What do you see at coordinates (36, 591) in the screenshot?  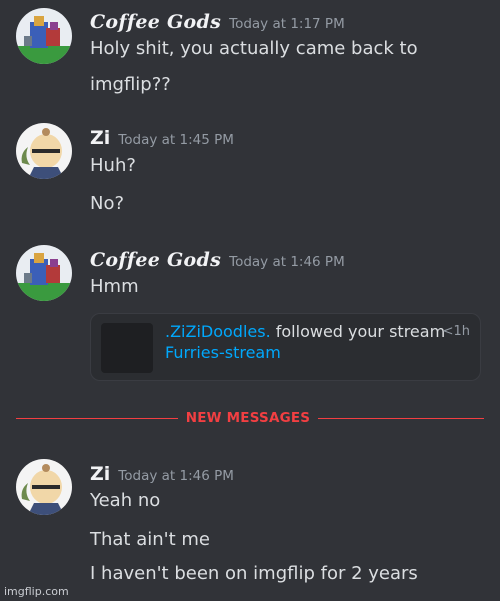 I see `imgflip-watermark: imgflip.com` at bounding box center [36, 591].